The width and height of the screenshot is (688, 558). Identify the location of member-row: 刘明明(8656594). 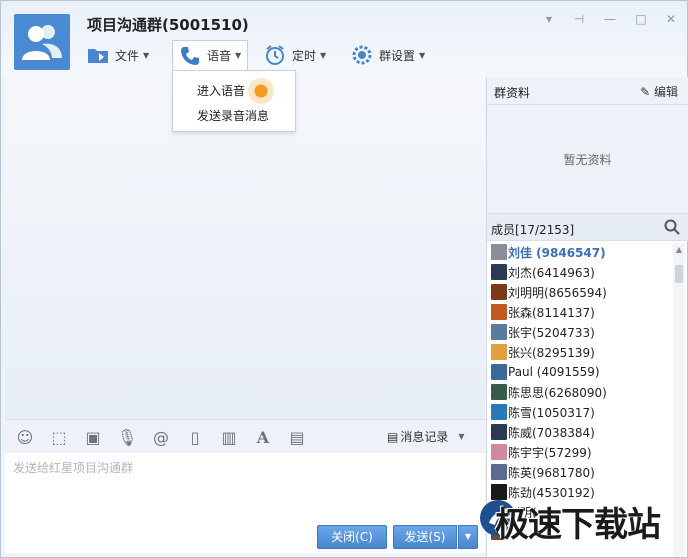
(549, 292).